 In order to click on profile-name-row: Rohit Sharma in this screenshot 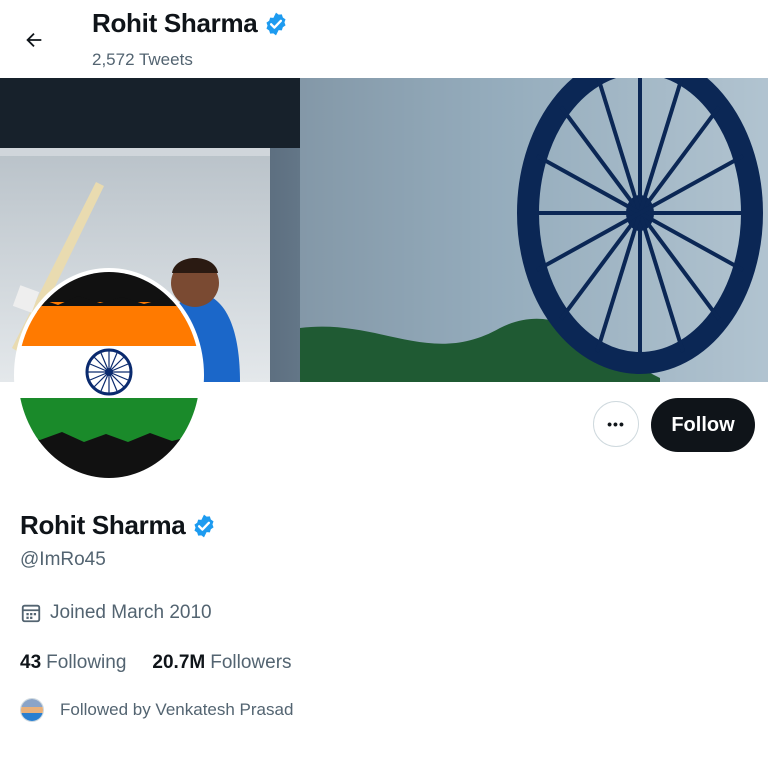, I will do `click(118, 525)`.